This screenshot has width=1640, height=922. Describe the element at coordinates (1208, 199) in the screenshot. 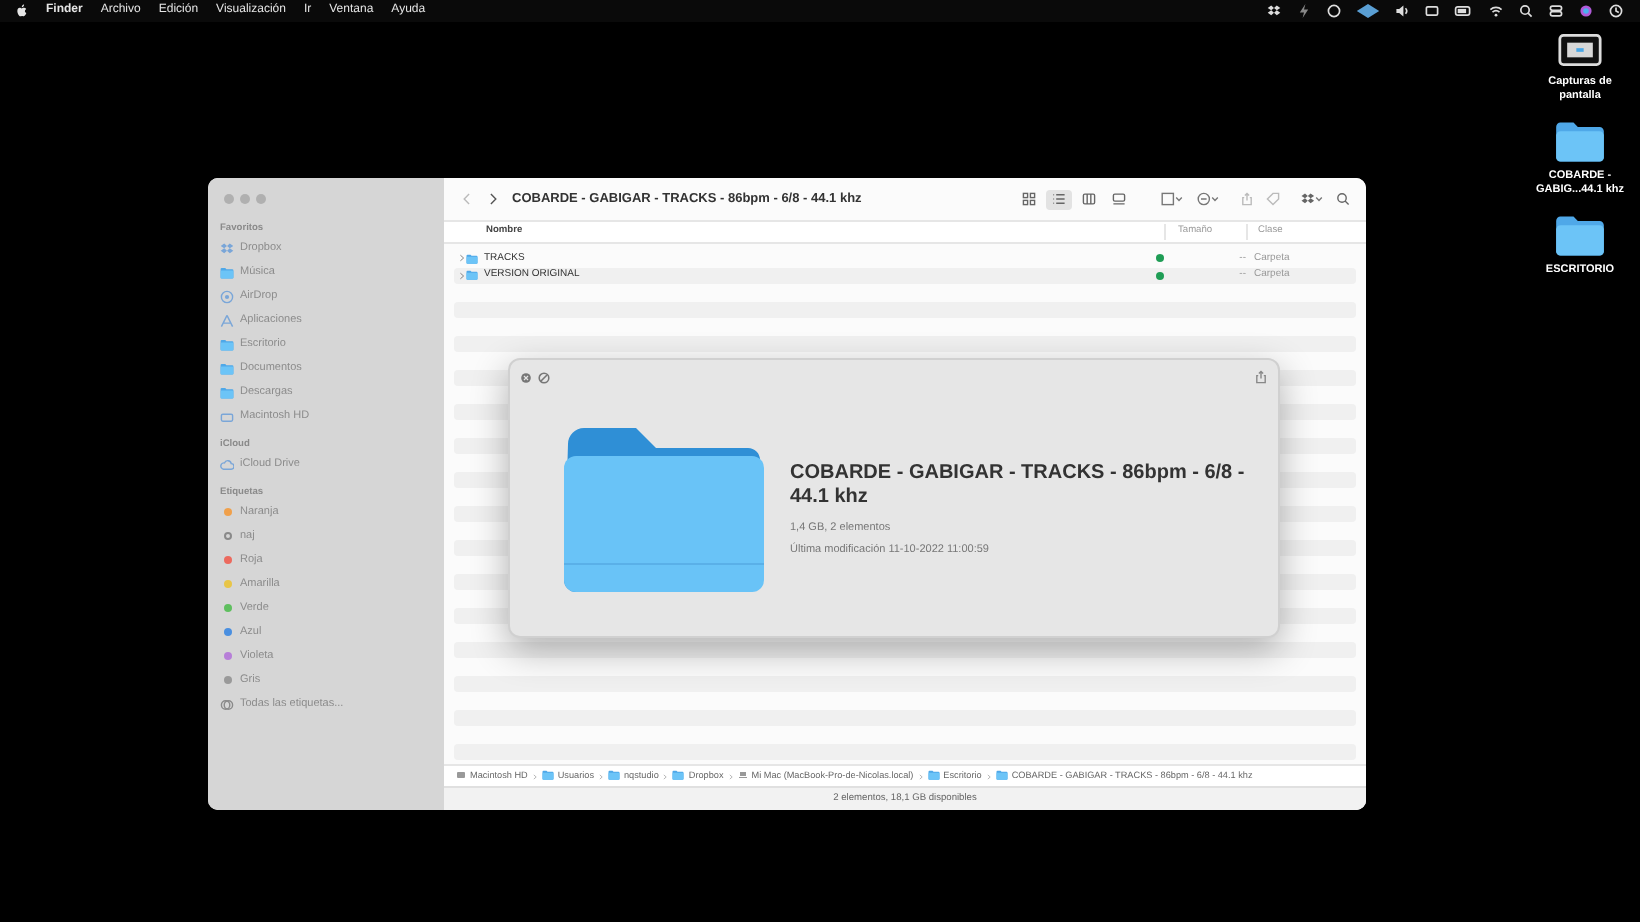

I see `more-icon` at that location.